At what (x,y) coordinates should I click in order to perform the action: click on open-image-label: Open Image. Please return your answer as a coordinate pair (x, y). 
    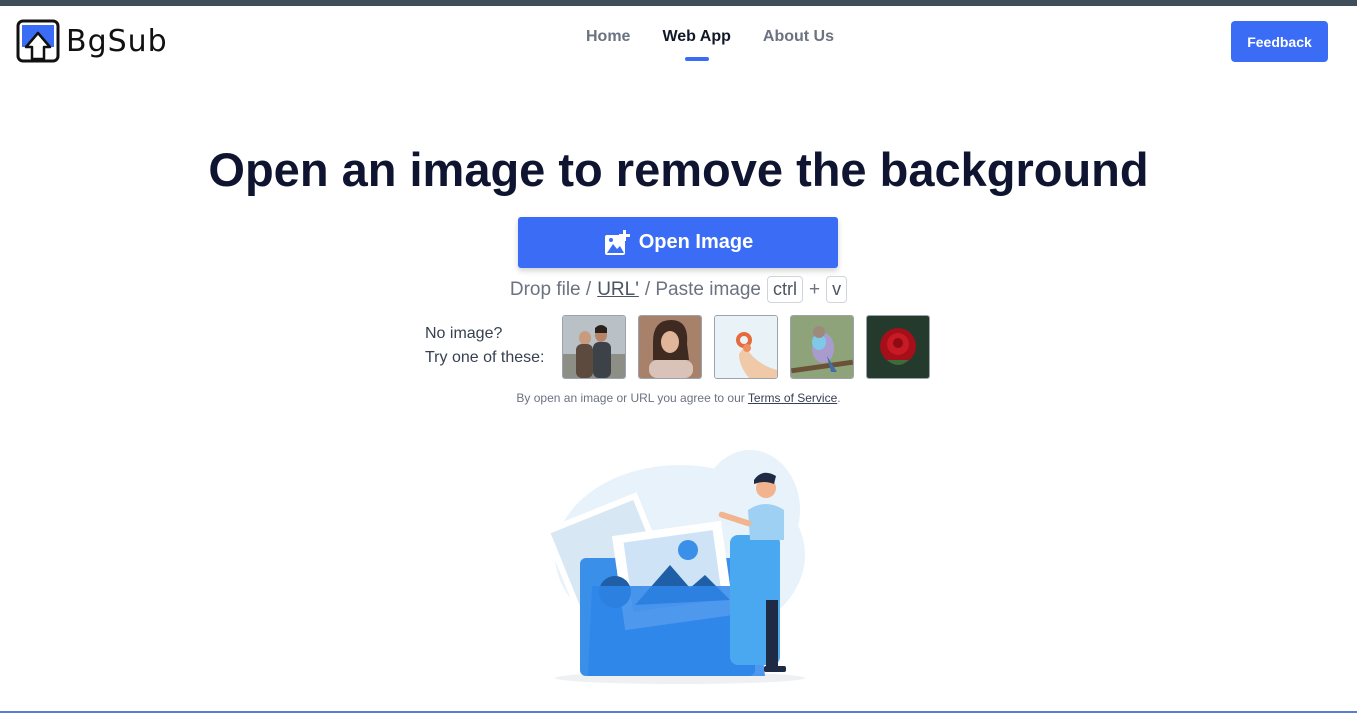
    Looking at the image, I should click on (696, 242).